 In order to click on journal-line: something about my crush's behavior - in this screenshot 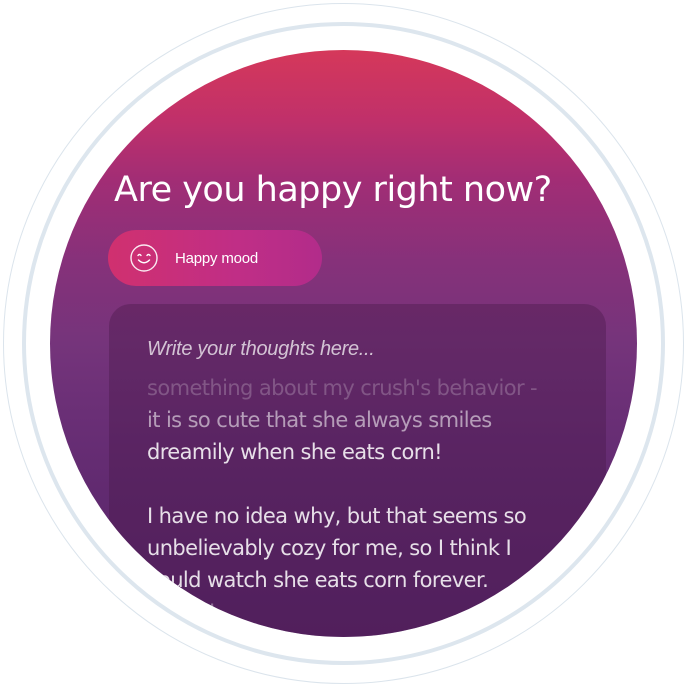, I will do `click(342, 388)`.